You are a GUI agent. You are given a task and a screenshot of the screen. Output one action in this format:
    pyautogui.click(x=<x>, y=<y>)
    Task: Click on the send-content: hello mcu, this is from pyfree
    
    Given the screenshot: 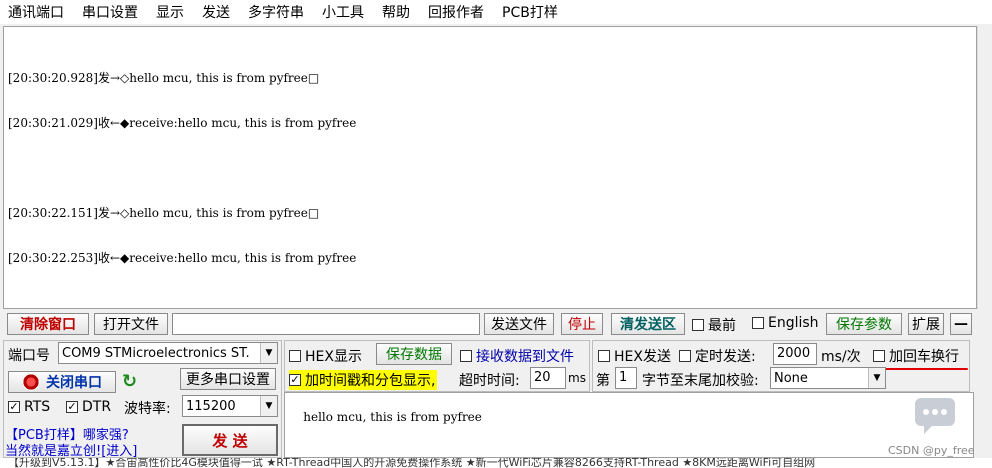 What is the action you would take?
    pyautogui.click(x=392, y=417)
    